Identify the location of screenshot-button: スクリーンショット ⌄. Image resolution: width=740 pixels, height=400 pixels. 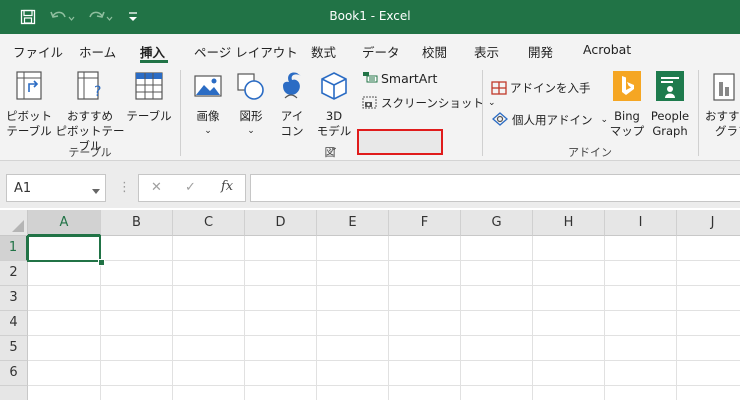
(428, 103).